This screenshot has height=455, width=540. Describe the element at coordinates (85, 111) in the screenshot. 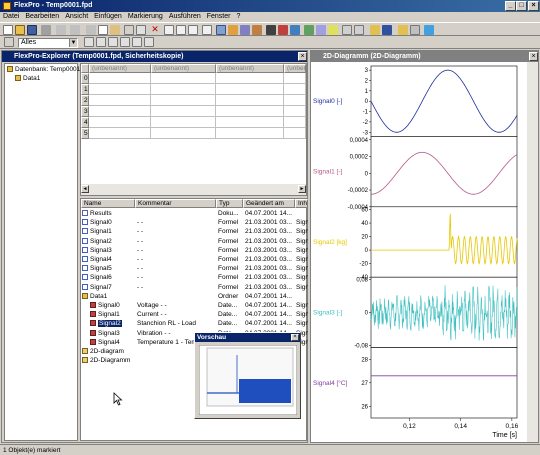

I see `grid-row-header: 3` at that location.